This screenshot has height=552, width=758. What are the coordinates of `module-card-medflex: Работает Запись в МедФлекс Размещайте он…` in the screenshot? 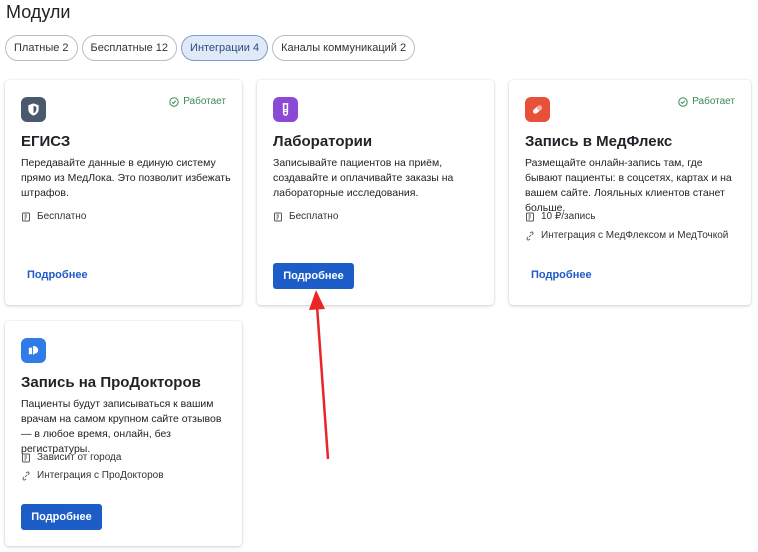 It's located at (630, 192).